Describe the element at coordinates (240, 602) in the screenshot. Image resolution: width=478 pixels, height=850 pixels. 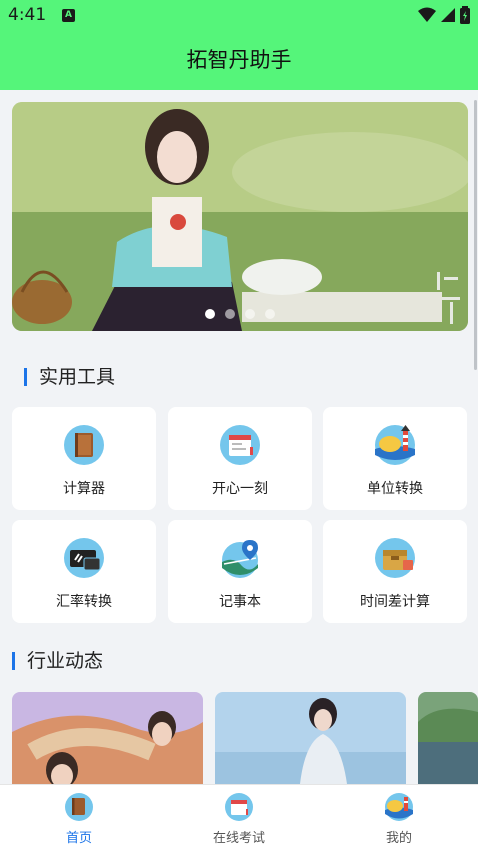
I see `tool-label: 记事本` at that location.